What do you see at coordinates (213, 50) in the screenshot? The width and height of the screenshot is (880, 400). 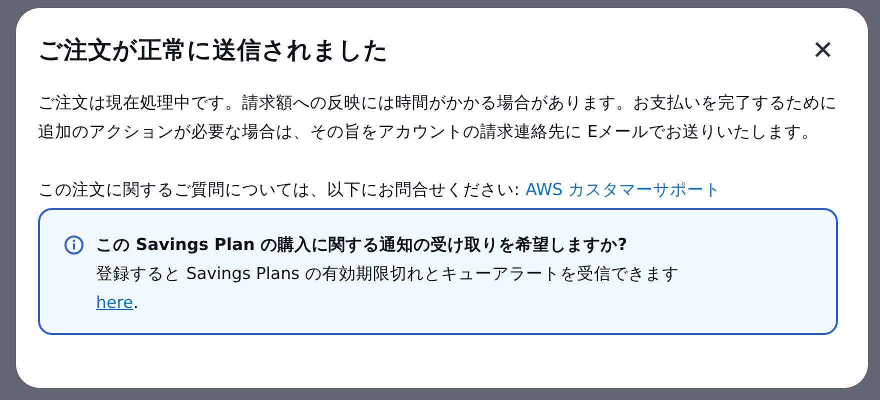 I see `dialog-title: ご注文が正常に送信されました` at bounding box center [213, 50].